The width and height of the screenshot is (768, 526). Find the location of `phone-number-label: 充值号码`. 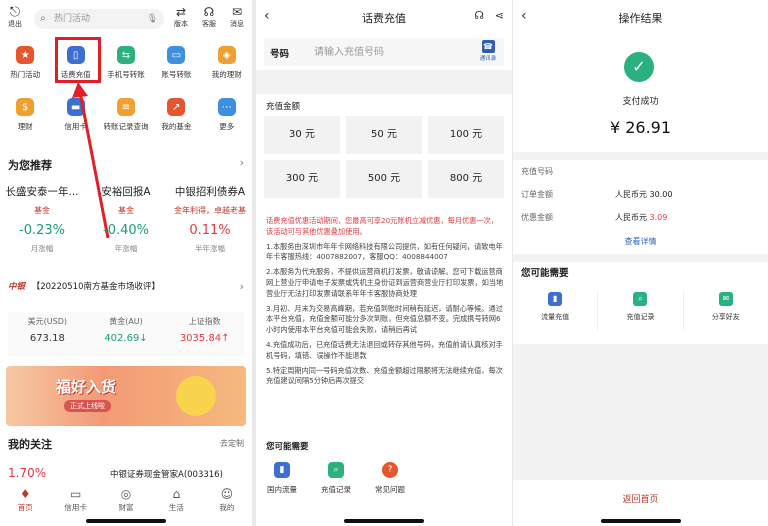

phone-number-label: 充值号码 is located at coordinates (537, 171).